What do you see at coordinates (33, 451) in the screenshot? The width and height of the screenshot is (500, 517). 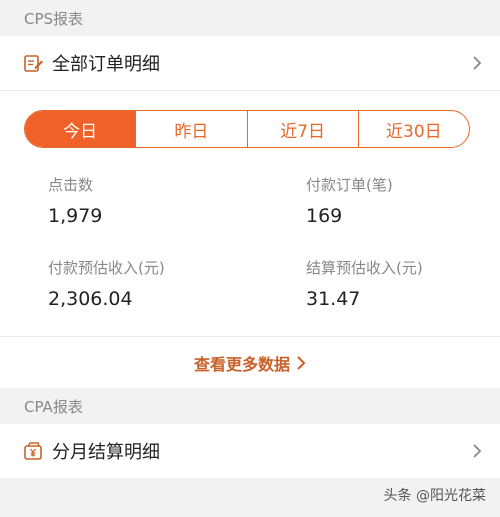 I see `yen-wallet-icon` at bounding box center [33, 451].